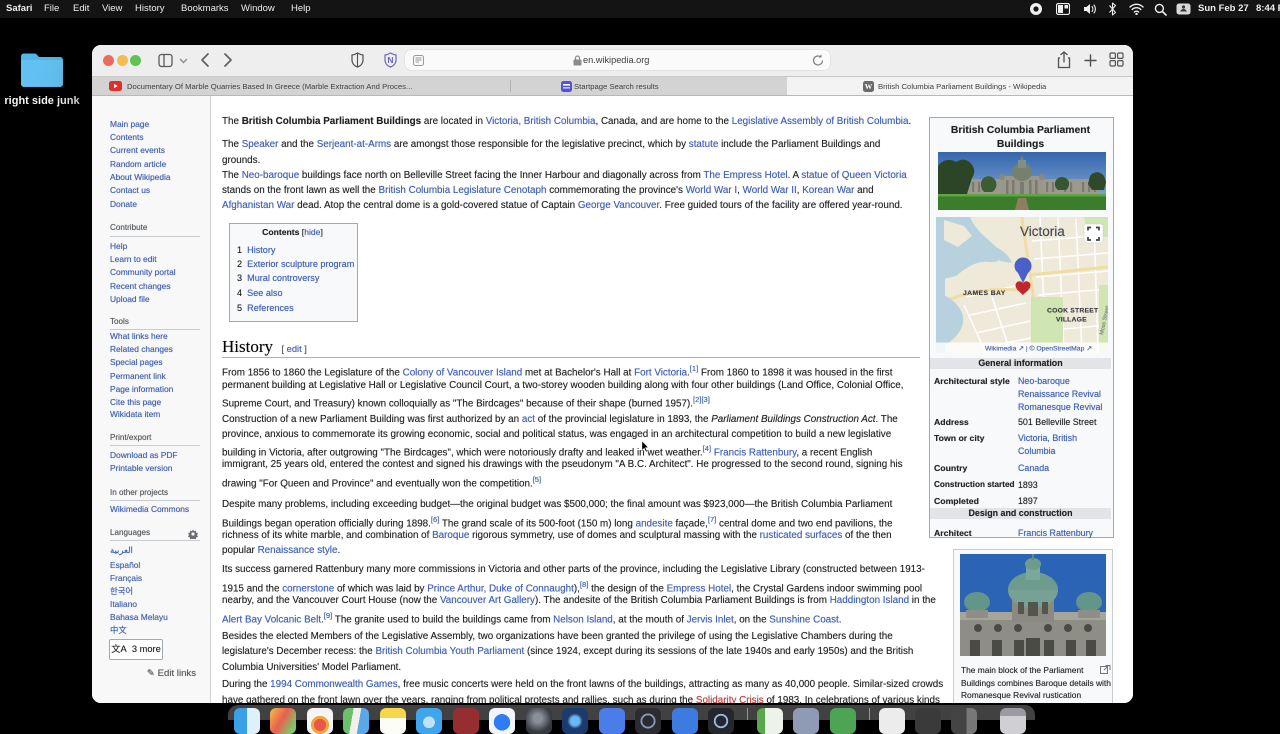 Image resolution: width=1280 pixels, height=734 pixels. Describe the element at coordinates (1042, 231) in the screenshot. I see `svg-text: Victoria` at that location.